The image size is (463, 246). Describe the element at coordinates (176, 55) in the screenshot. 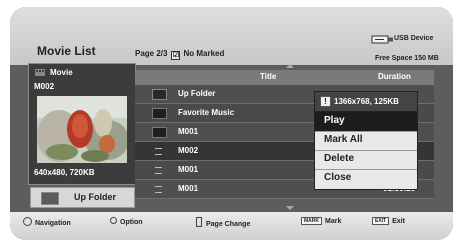

I see `marked-checkbox: ☑` at that location.